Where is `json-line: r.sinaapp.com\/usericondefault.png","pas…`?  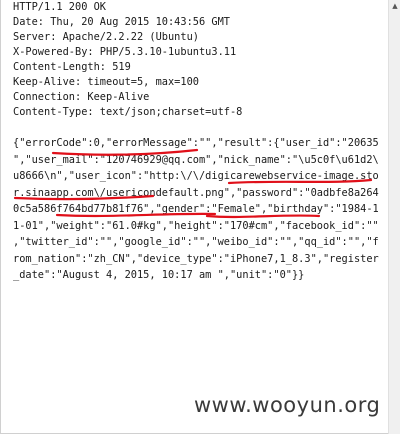
json-line: r.sinaapp.com\/usericondefault.png","pas… is located at coordinates (196, 192).